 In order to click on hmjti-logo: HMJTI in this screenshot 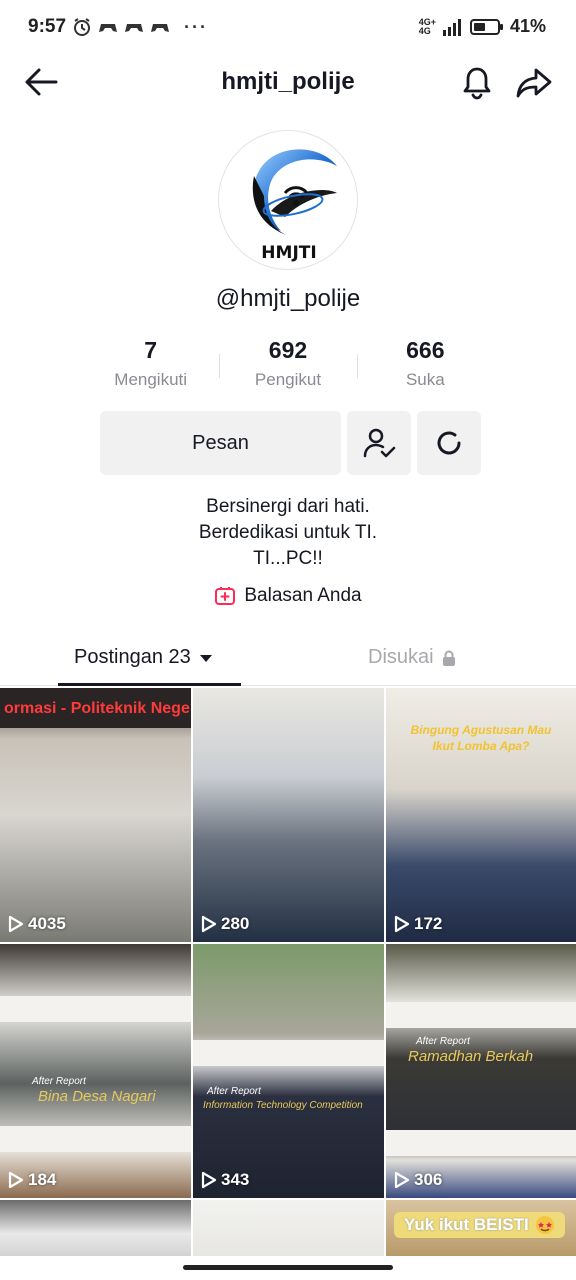, I will do `click(294, 206)`.